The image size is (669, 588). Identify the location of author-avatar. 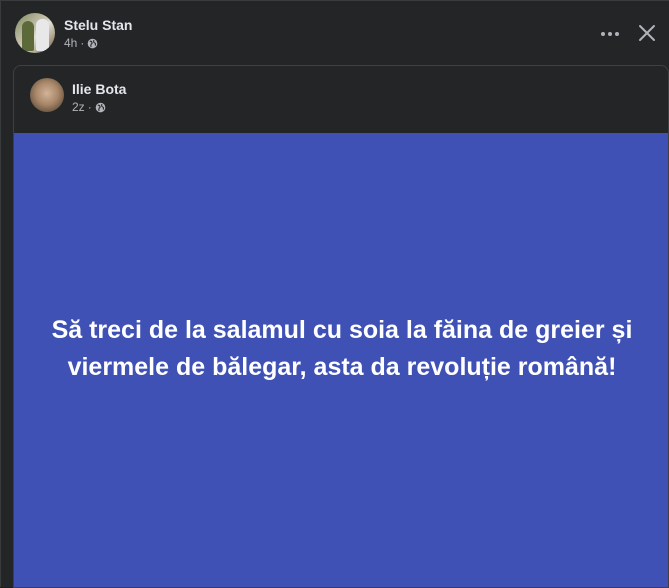
(35, 33).